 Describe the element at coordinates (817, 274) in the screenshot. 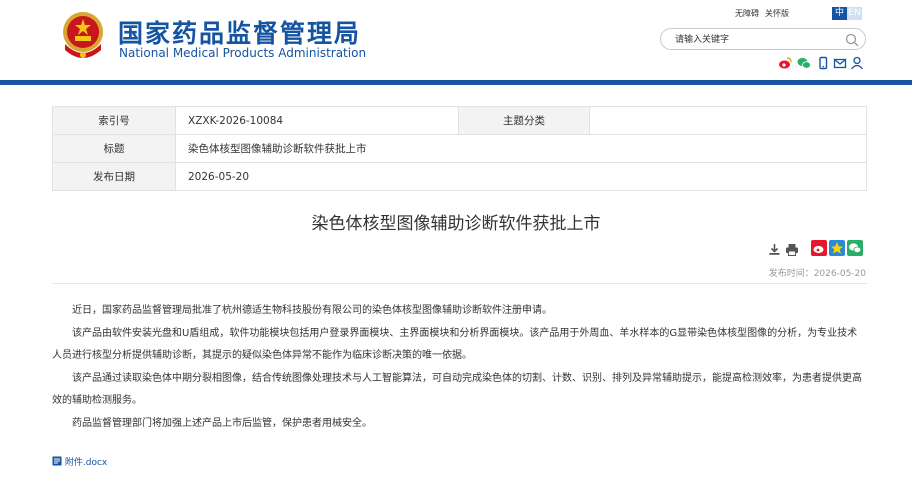

I see `publish-time: 发布时间：2026-05-20` at that location.